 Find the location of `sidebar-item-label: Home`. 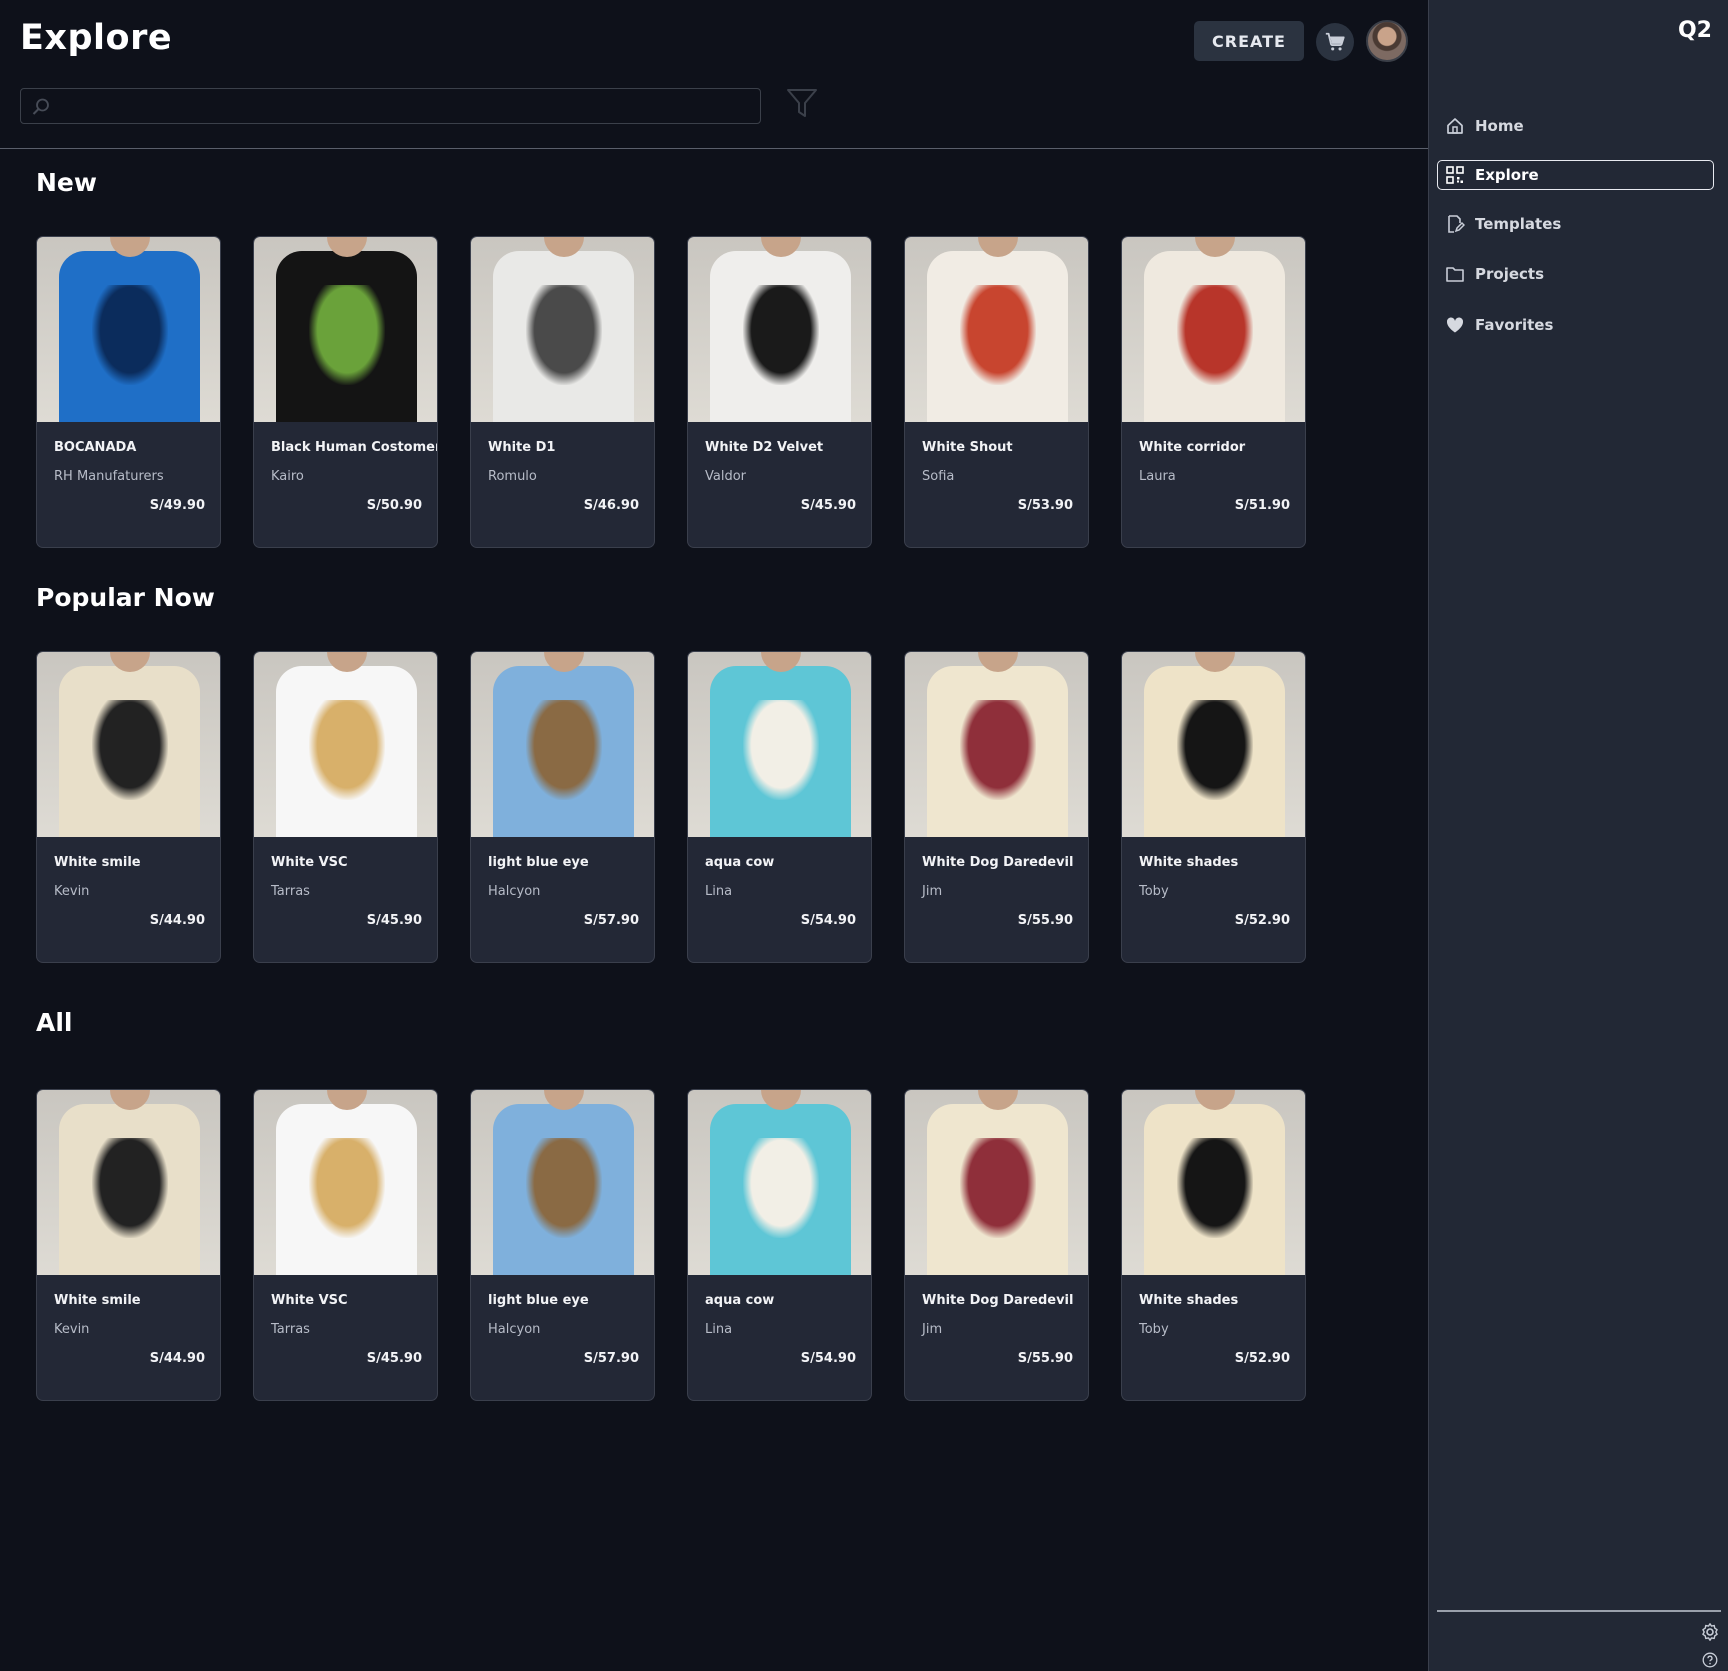

sidebar-item-label: Home is located at coordinates (1499, 126).